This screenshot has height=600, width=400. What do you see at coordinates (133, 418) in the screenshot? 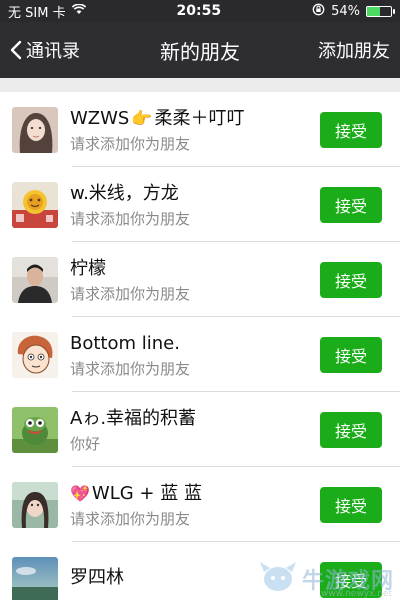
I see `contact-name: Aゎ.幸福的积蓄` at bounding box center [133, 418].